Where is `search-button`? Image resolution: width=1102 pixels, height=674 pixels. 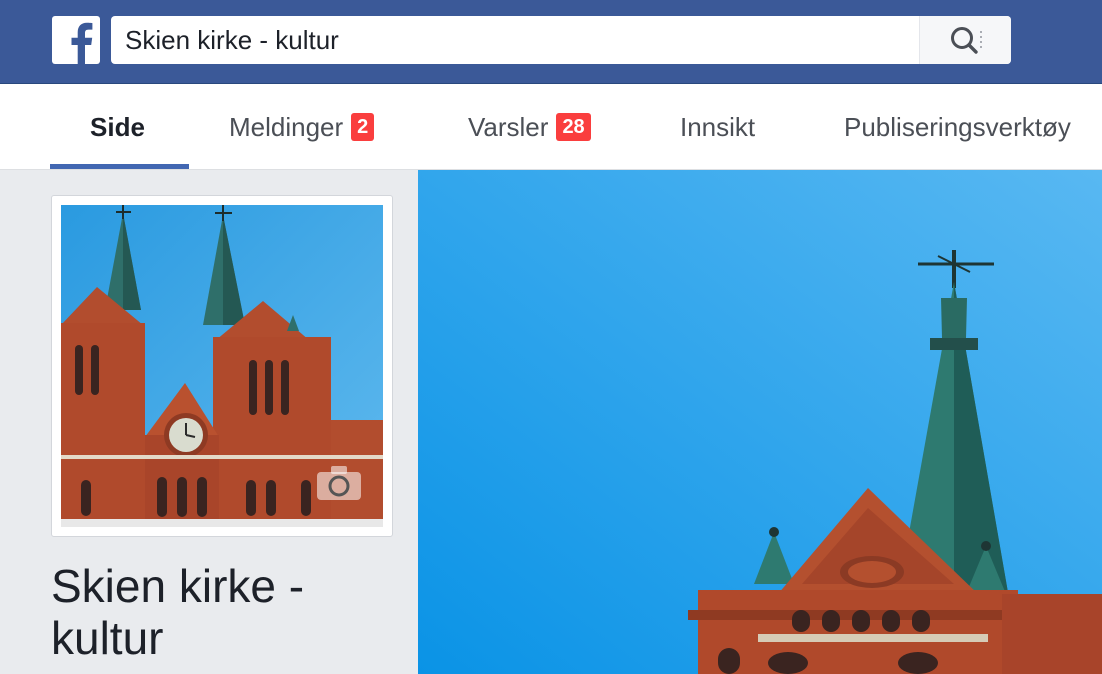
search-button is located at coordinates (965, 40).